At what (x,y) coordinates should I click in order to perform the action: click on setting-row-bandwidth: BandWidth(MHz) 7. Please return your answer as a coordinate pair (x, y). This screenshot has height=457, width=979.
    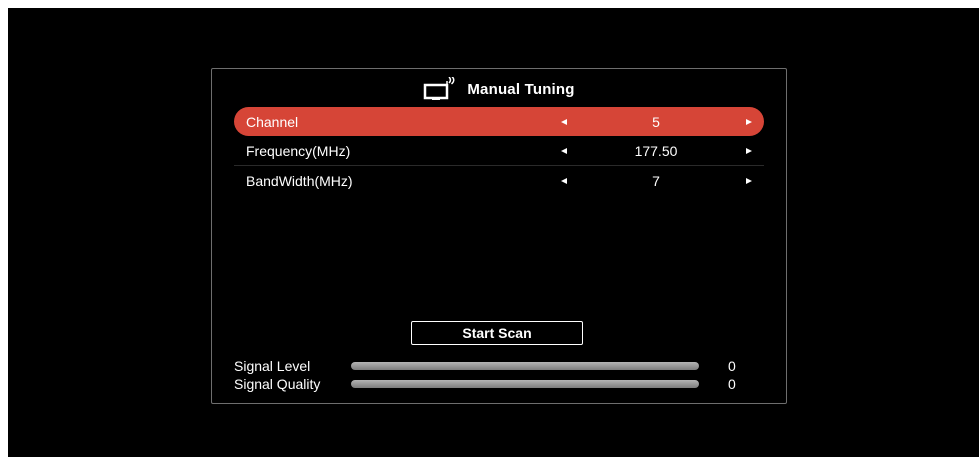
    Looking at the image, I should click on (499, 180).